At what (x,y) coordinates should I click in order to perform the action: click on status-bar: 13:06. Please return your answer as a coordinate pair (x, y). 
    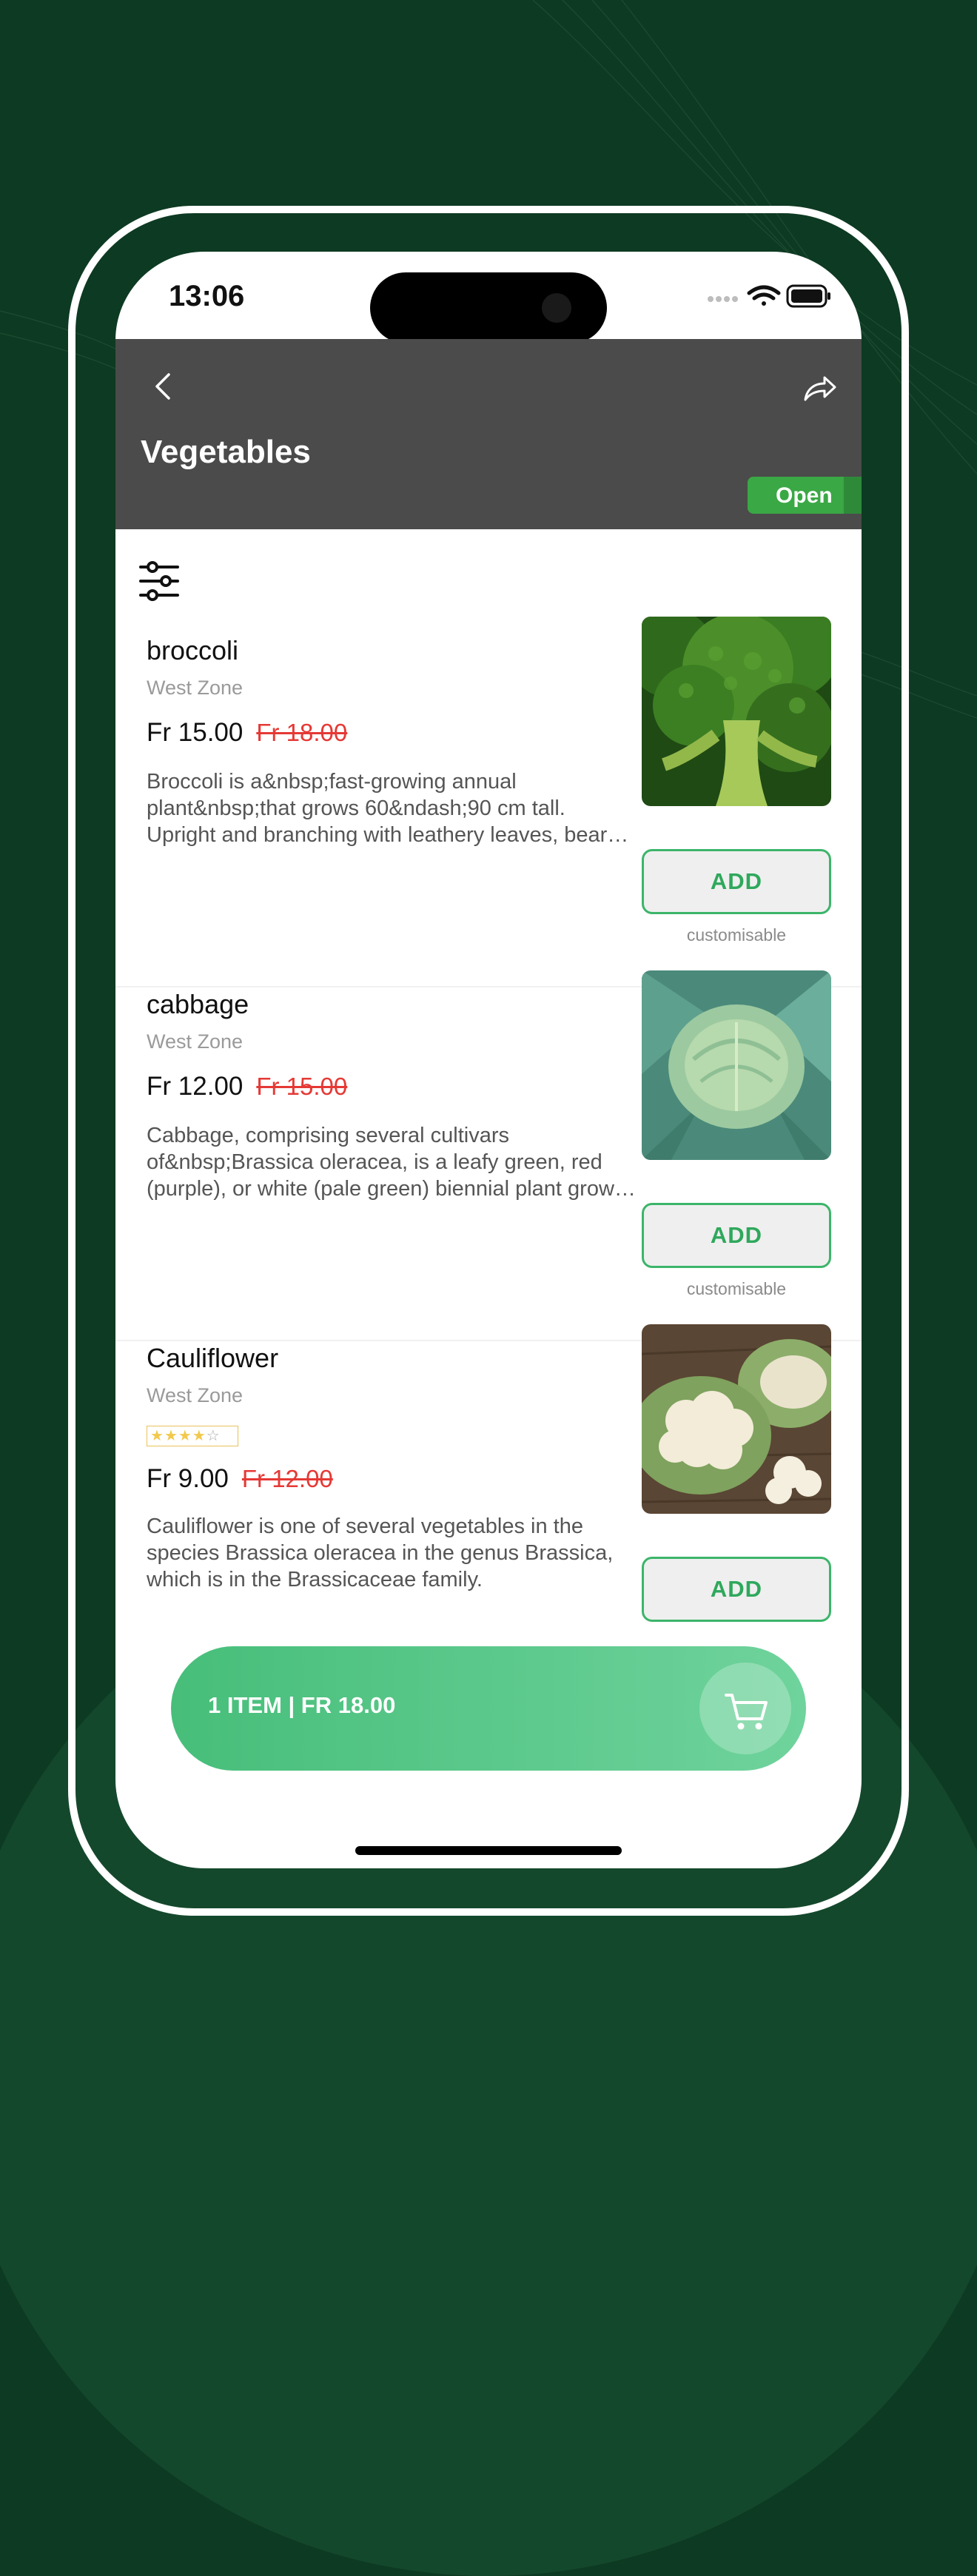
    Looking at the image, I should click on (488, 297).